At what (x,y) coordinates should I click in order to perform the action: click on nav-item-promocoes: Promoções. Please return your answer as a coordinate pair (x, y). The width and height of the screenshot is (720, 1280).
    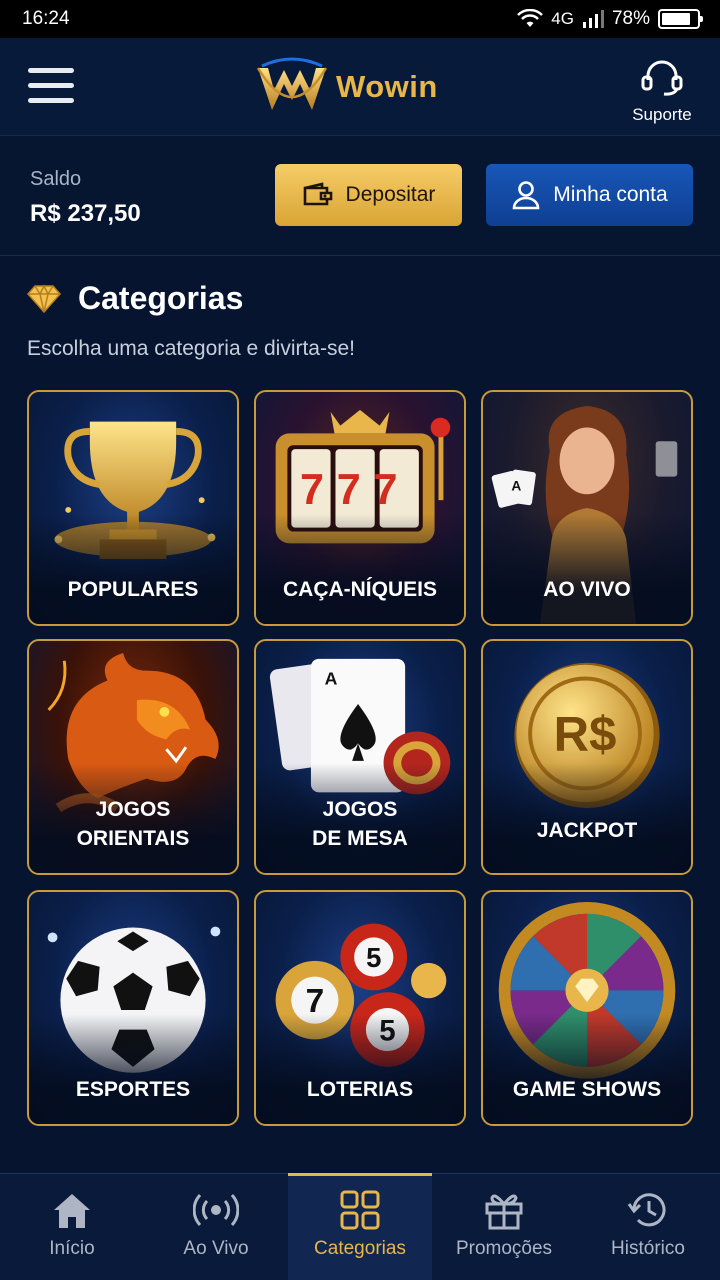
    Looking at the image, I should click on (504, 1227).